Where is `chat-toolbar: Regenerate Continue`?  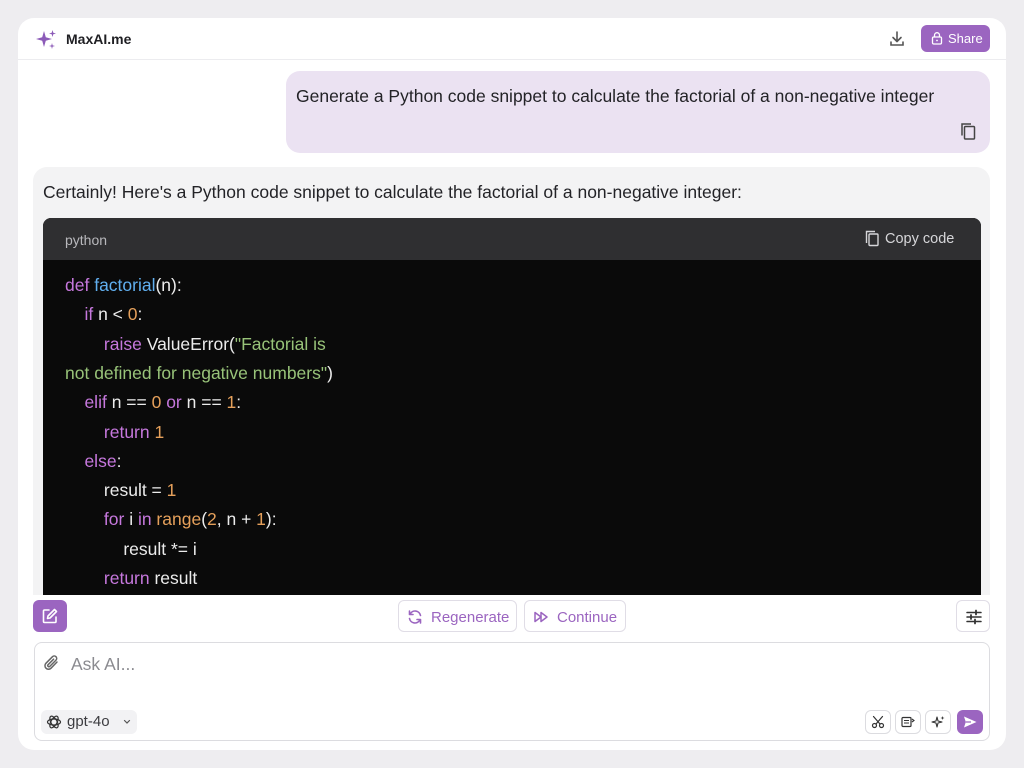 chat-toolbar: Regenerate Continue is located at coordinates (512, 617).